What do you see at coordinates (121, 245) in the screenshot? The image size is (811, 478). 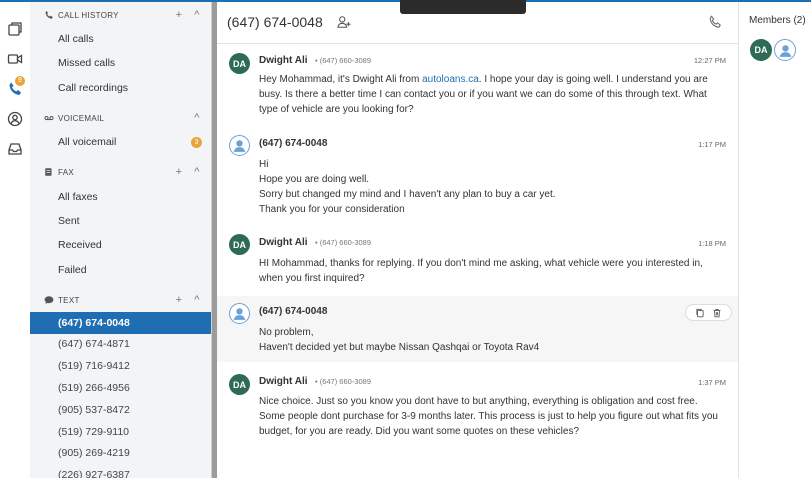 I see `sidebar-item-received: Received` at bounding box center [121, 245].